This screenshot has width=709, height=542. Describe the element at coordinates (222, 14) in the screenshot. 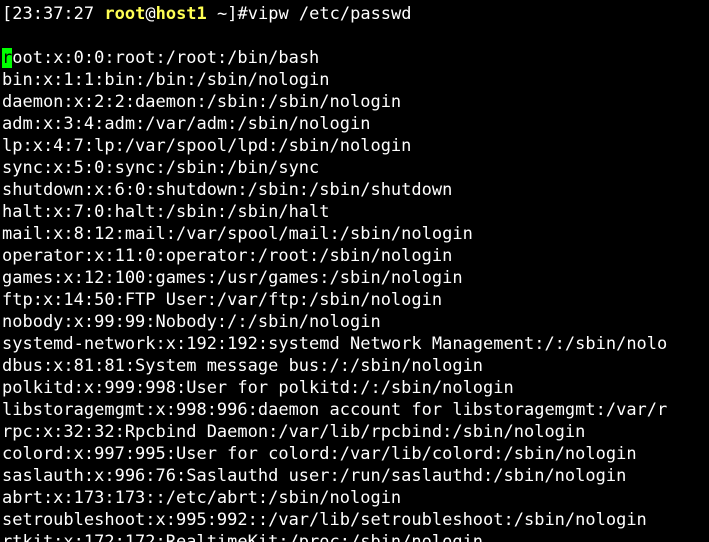

I see `prompt-path: ~]` at that location.